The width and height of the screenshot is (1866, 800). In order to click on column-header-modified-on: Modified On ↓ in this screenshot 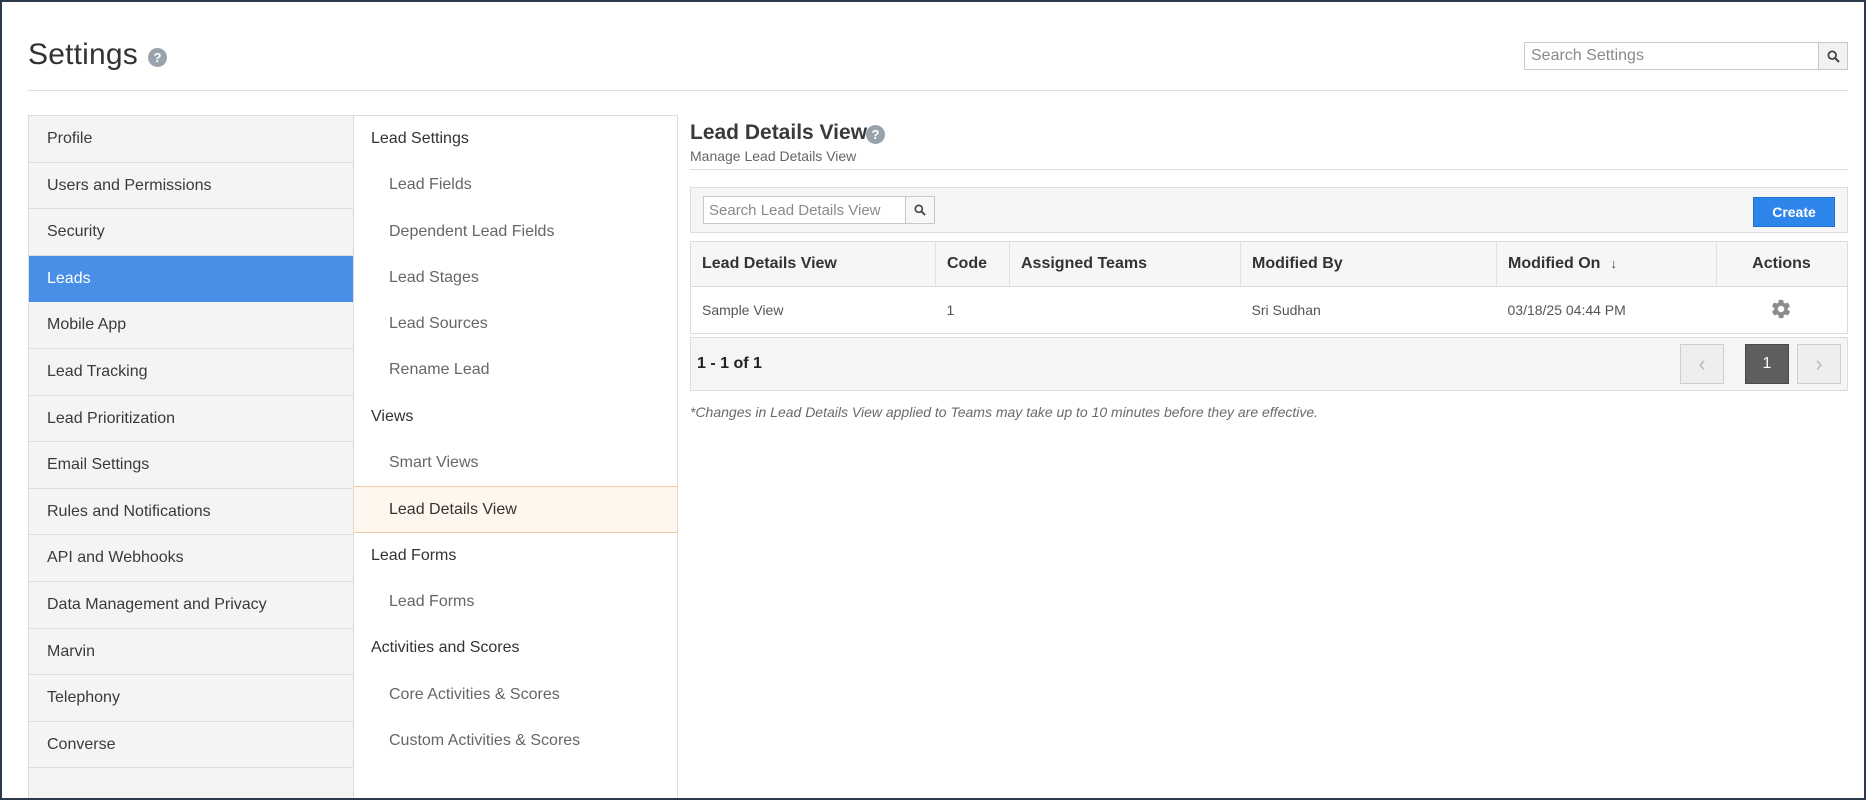, I will do `click(1606, 264)`.